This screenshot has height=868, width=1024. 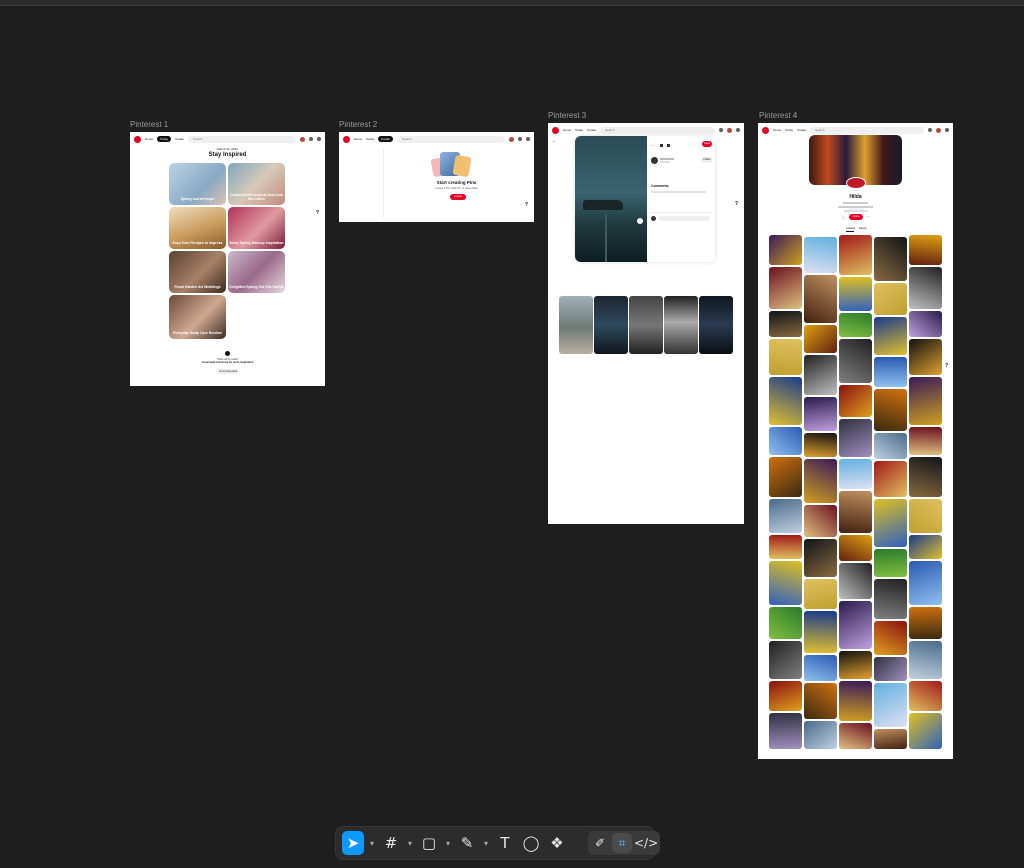 I want to click on share-icon, so click(x=843, y=217).